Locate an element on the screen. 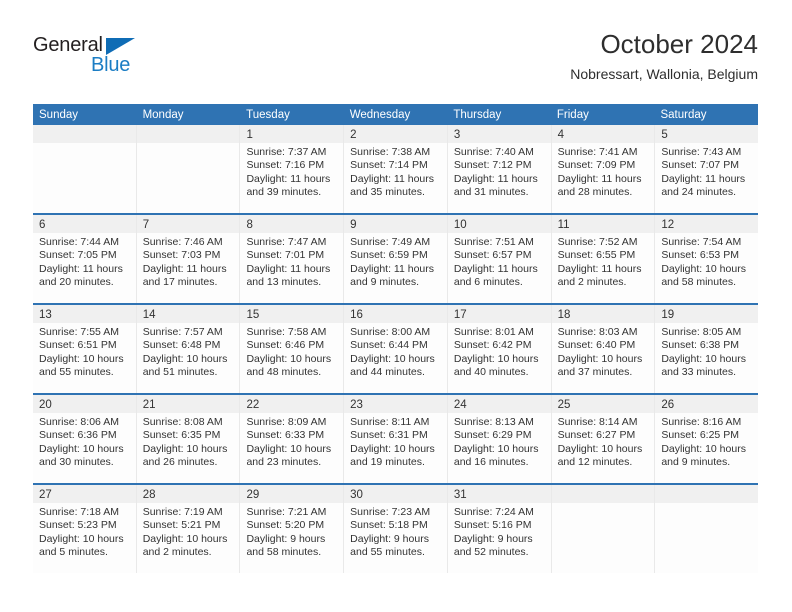 This screenshot has height=612, width=792. day-number: 25 is located at coordinates (564, 405).